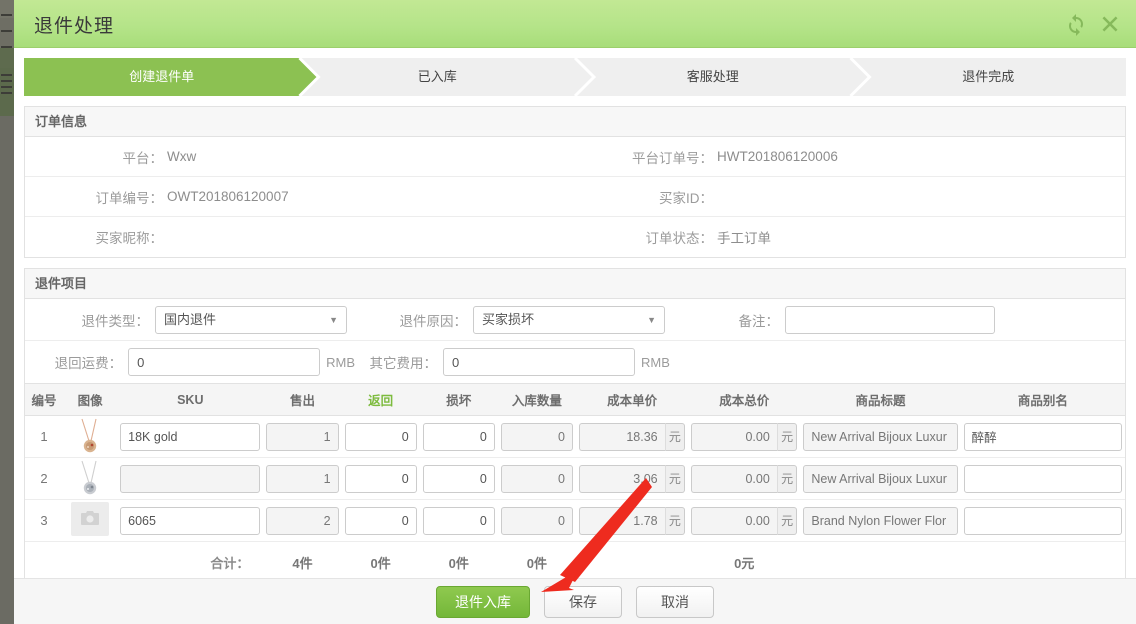 This screenshot has height=624, width=1136. What do you see at coordinates (143, 158) in the screenshot?
I see `field-label: 平台：` at bounding box center [143, 158].